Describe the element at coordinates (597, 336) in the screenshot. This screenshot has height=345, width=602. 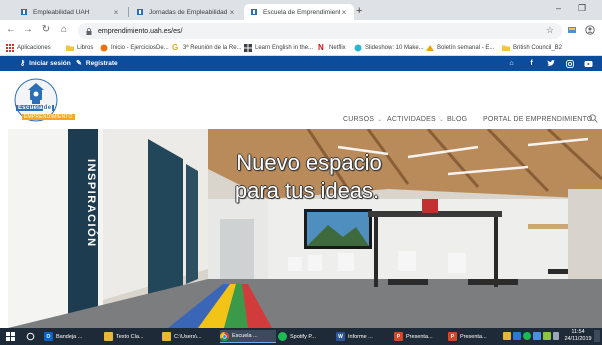
I see `notification-icon` at that location.